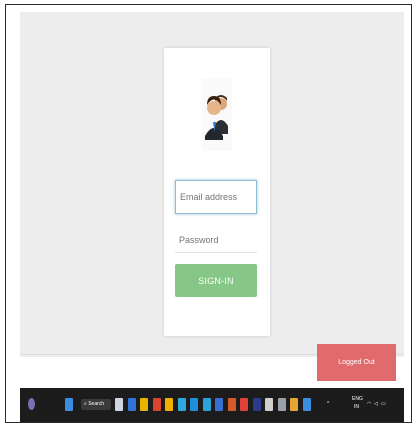  What do you see at coordinates (256, 404) in the screenshot?
I see `terminal-icon` at bounding box center [256, 404].